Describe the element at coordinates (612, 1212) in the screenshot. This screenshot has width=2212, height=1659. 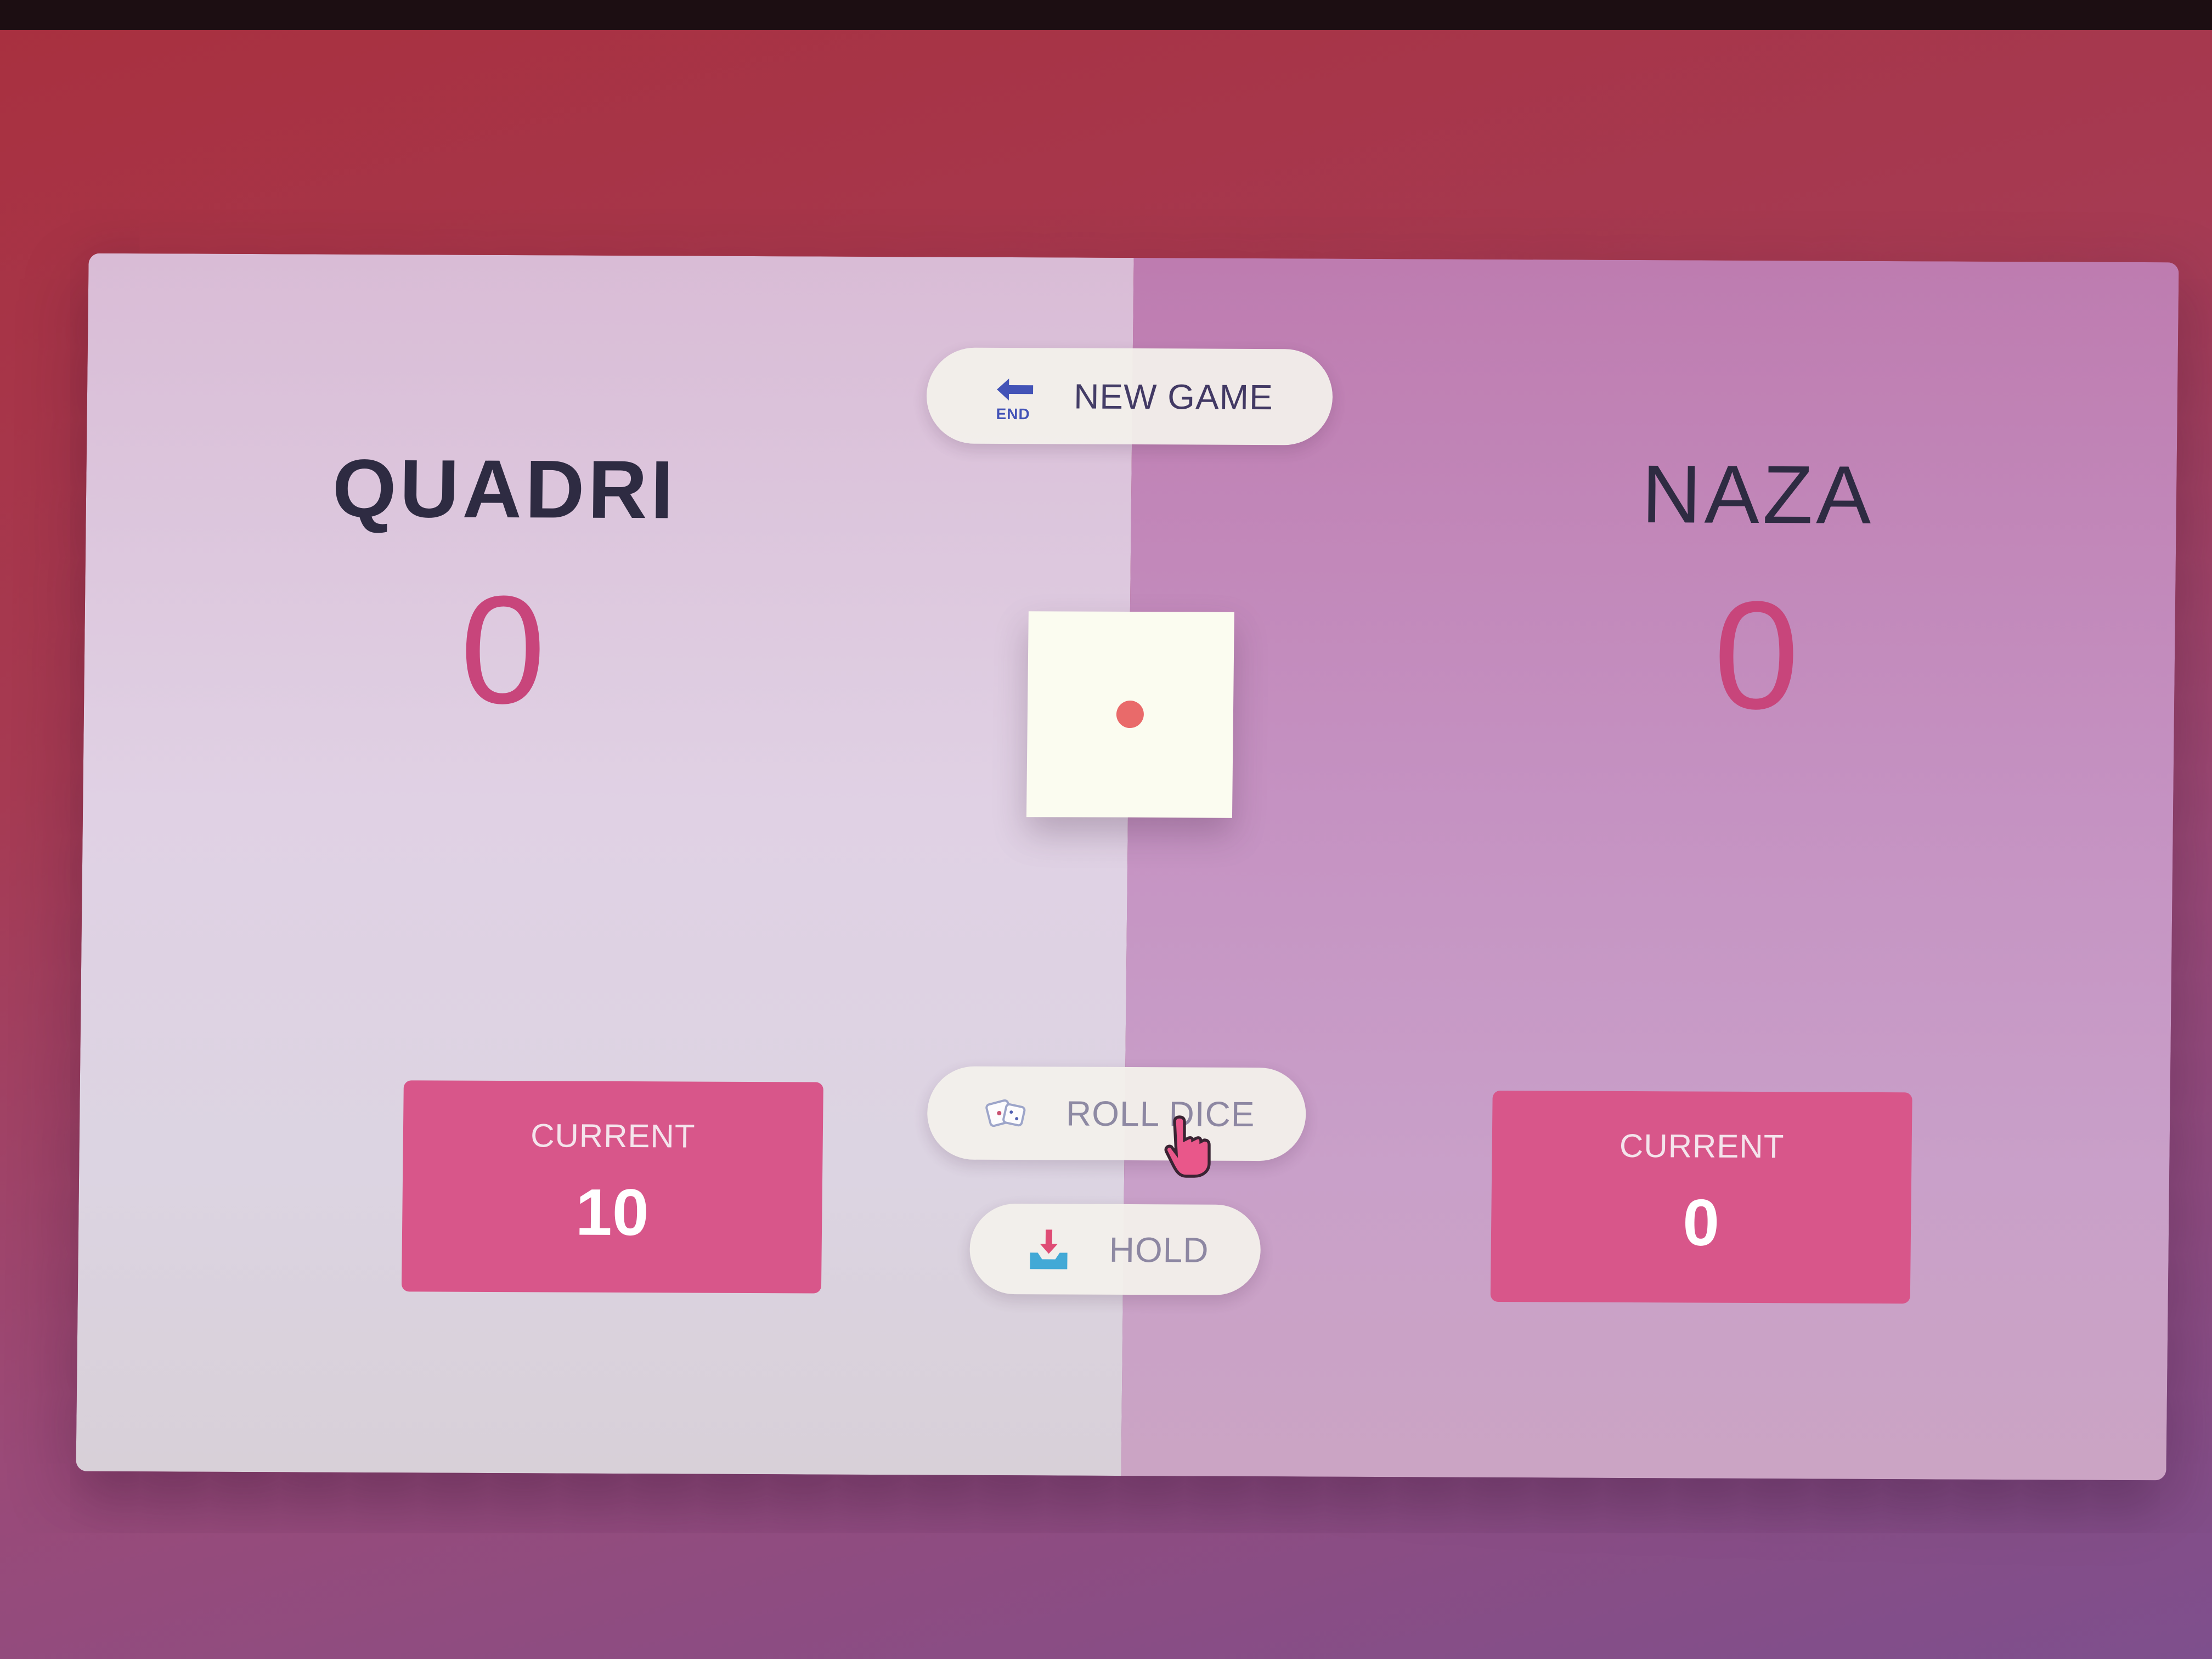
I see `current-score: 10` at that location.